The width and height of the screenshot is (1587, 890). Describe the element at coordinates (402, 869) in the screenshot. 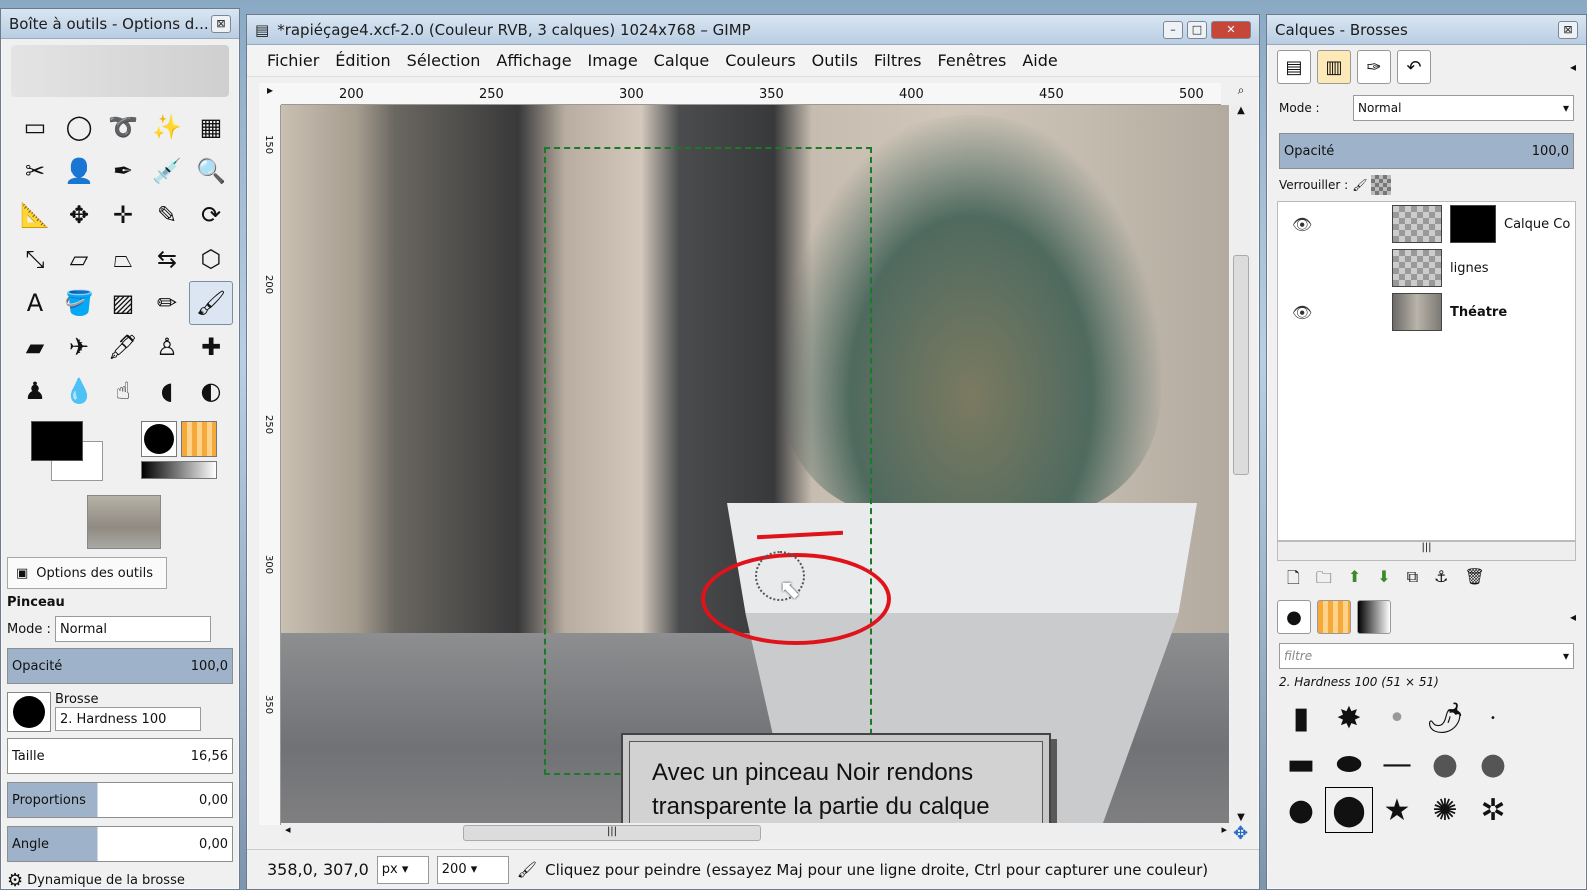

I see `unit-select: px ▾` at that location.